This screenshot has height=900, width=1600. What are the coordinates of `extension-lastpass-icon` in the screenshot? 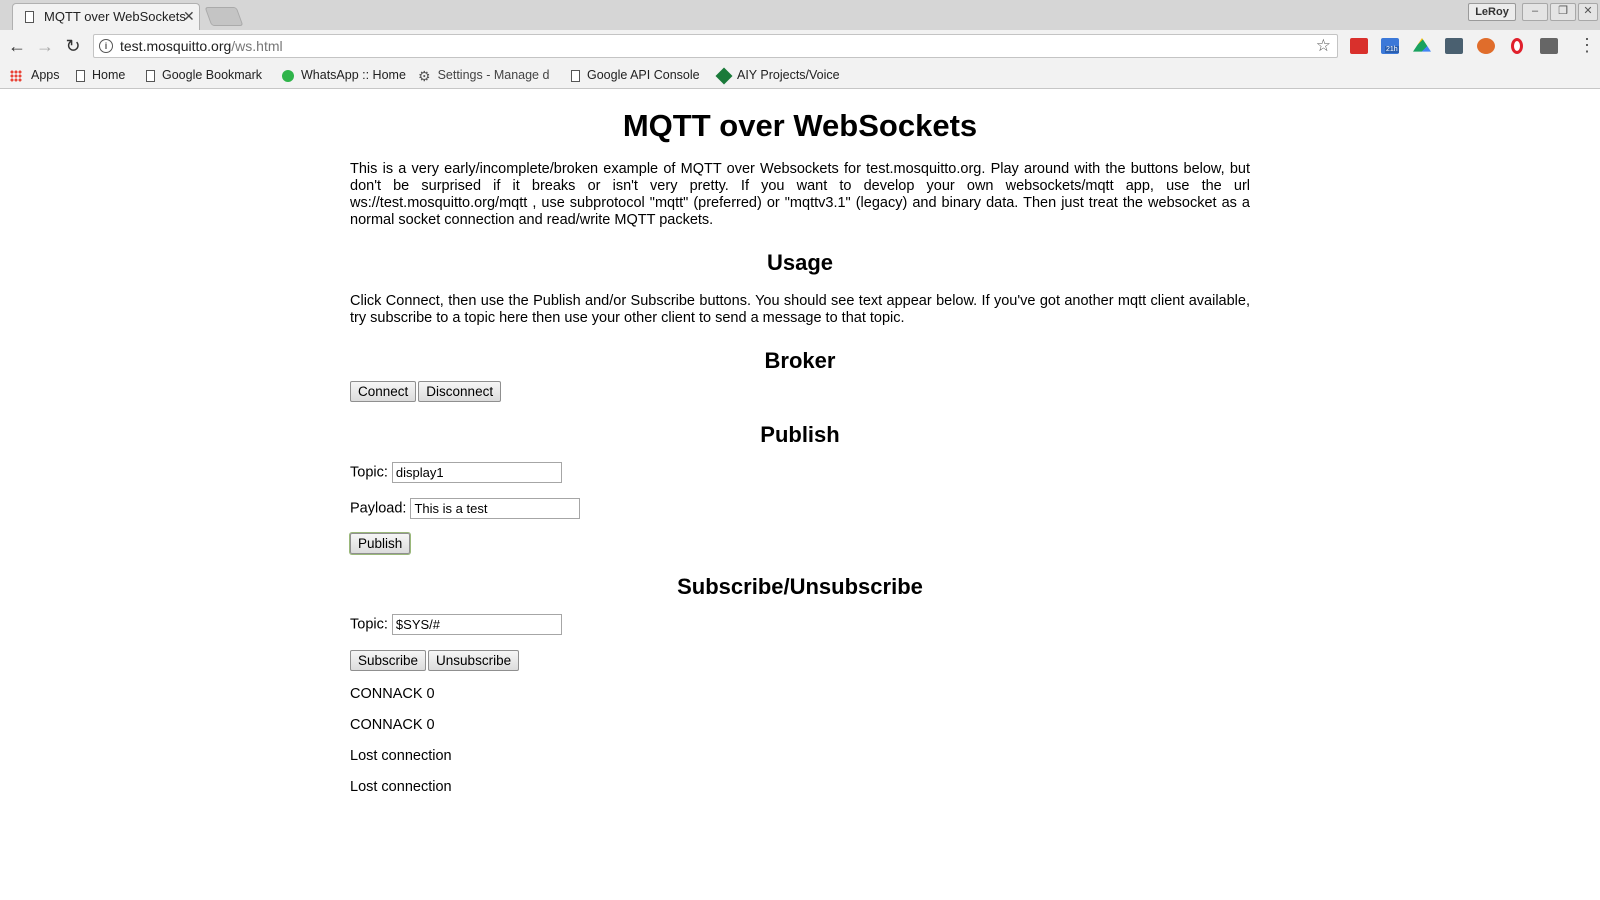 It's located at (1359, 46).